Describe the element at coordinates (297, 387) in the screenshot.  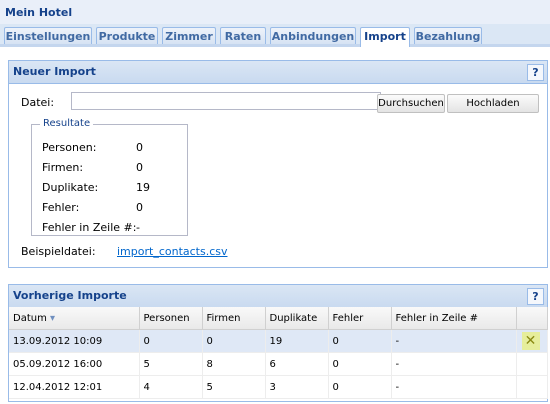
I see `cell-duplicates: 3` at that location.